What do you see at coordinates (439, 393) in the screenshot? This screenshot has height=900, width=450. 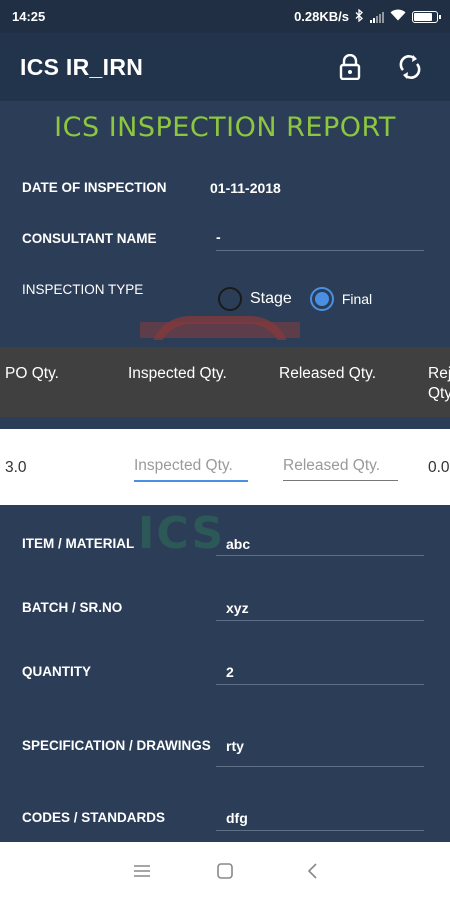 I see `header-rejected-qty: Qty` at bounding box center [439, 393].